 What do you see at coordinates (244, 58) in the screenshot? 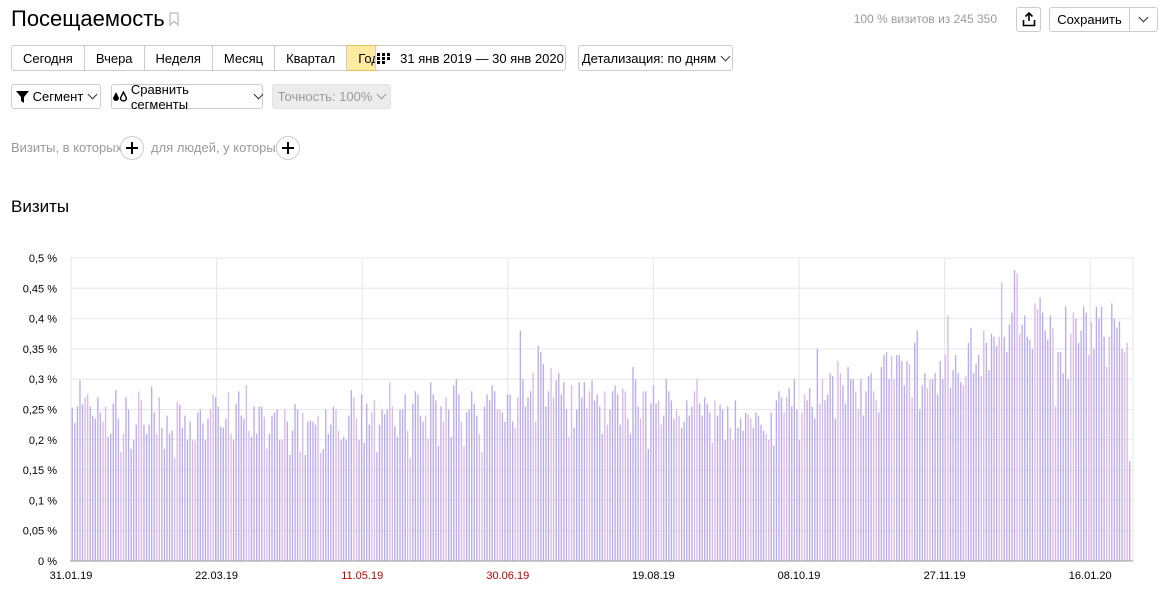
I see `period-button: Месяц` at bounding box center [244, 58].